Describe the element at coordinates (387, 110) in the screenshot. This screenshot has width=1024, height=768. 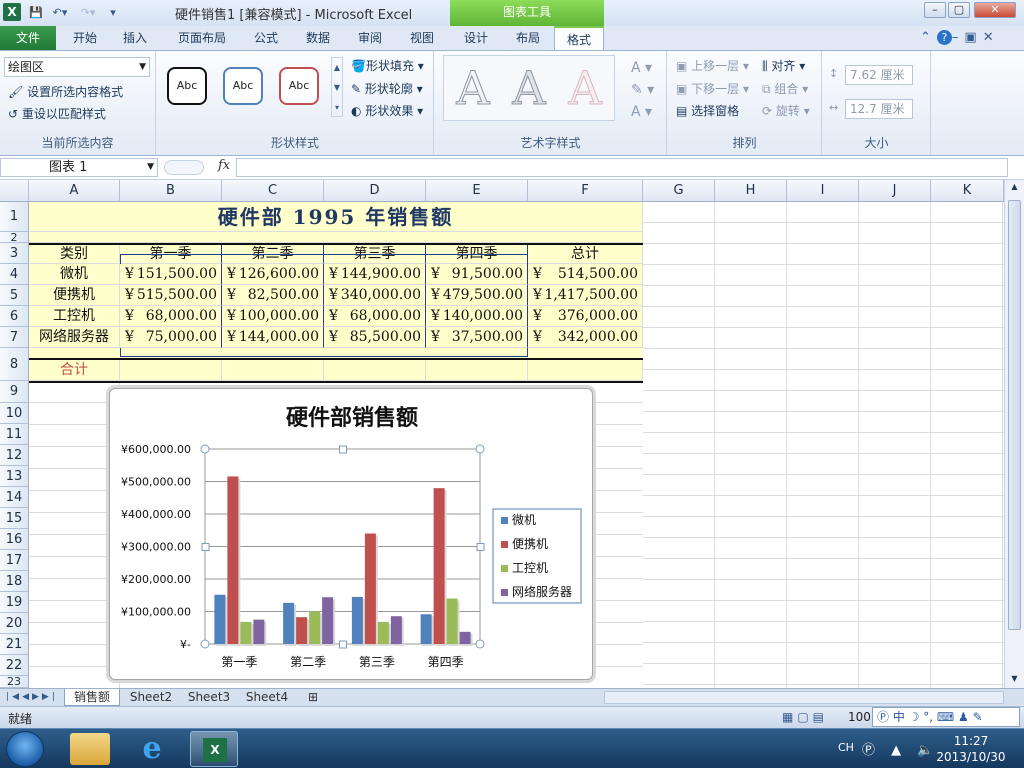
I see `shape-effects-button: ◐ 形状效果 ▾` at that location.